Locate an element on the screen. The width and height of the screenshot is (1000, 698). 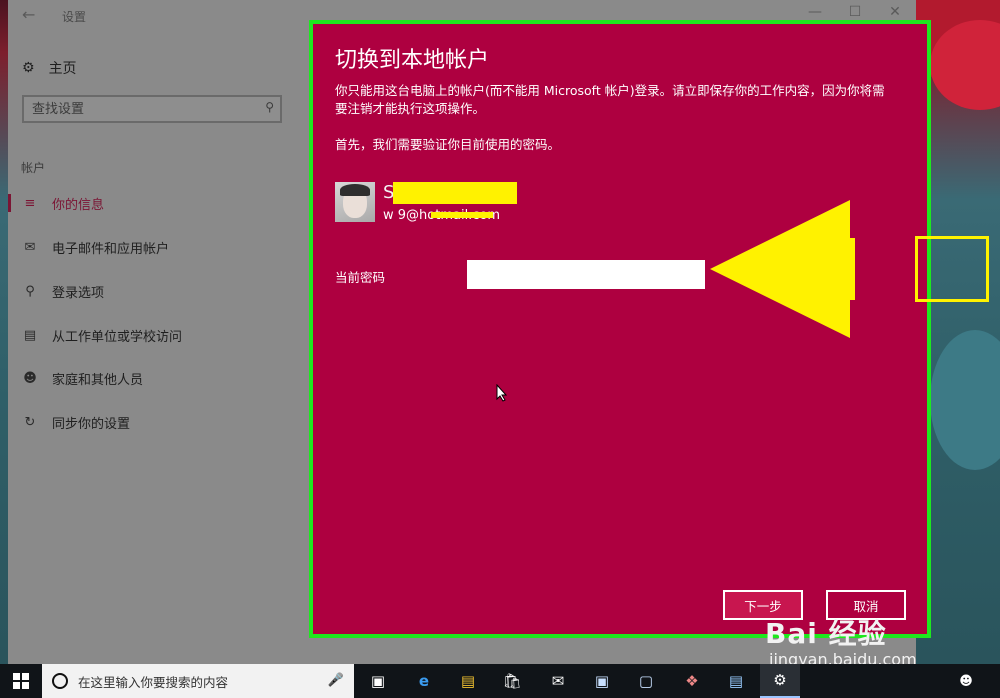
annotation-arrow is located at coordinates (782, 269).